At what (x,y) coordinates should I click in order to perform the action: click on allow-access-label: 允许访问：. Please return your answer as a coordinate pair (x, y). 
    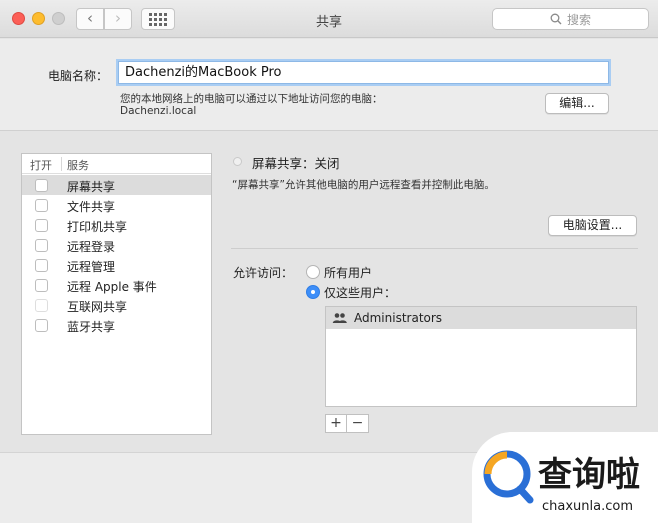
    Looking at the image, I should click on (263, 273).